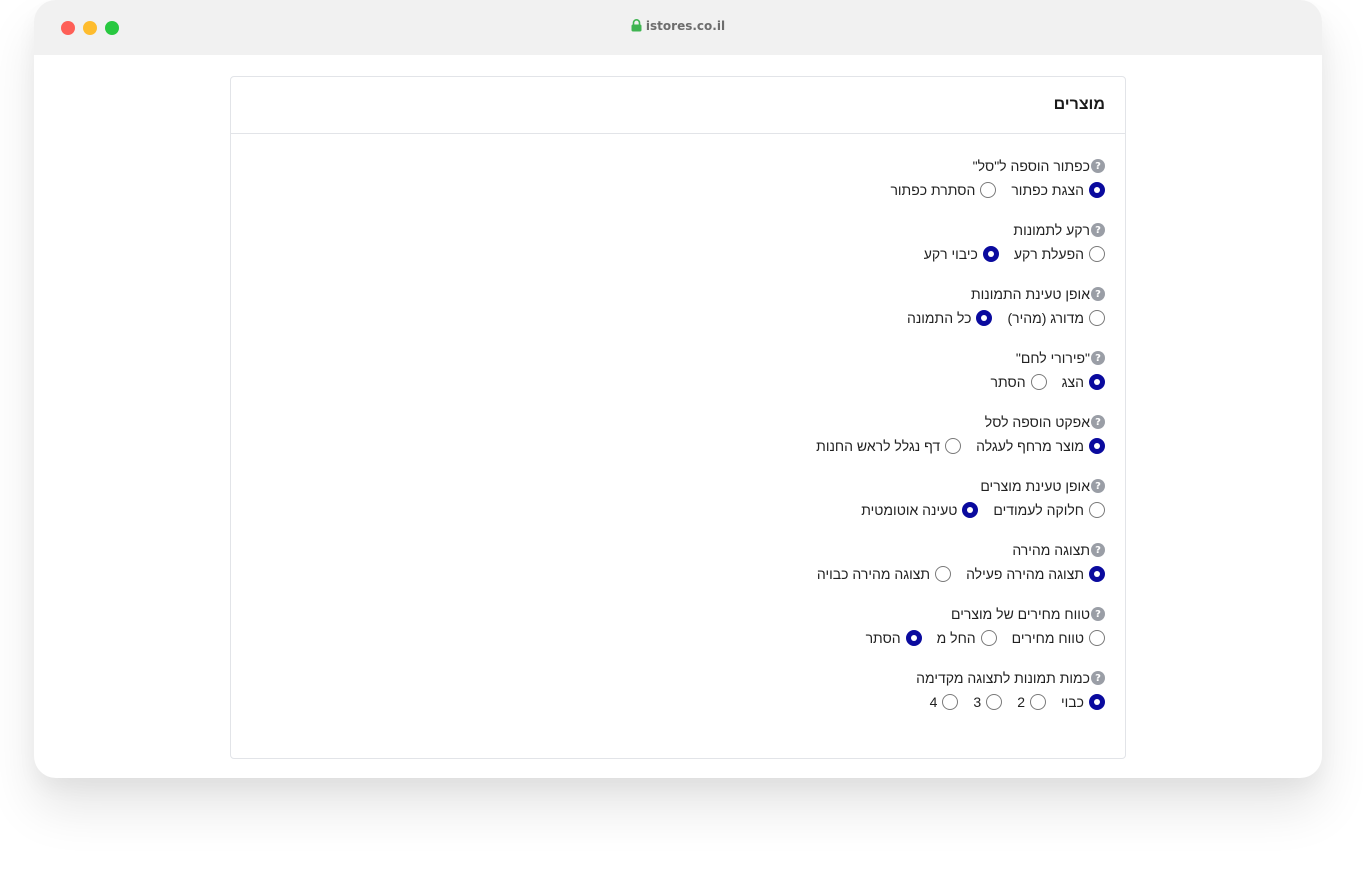  I want to click on radio-options: הצג הסתר, so click(678, 382).